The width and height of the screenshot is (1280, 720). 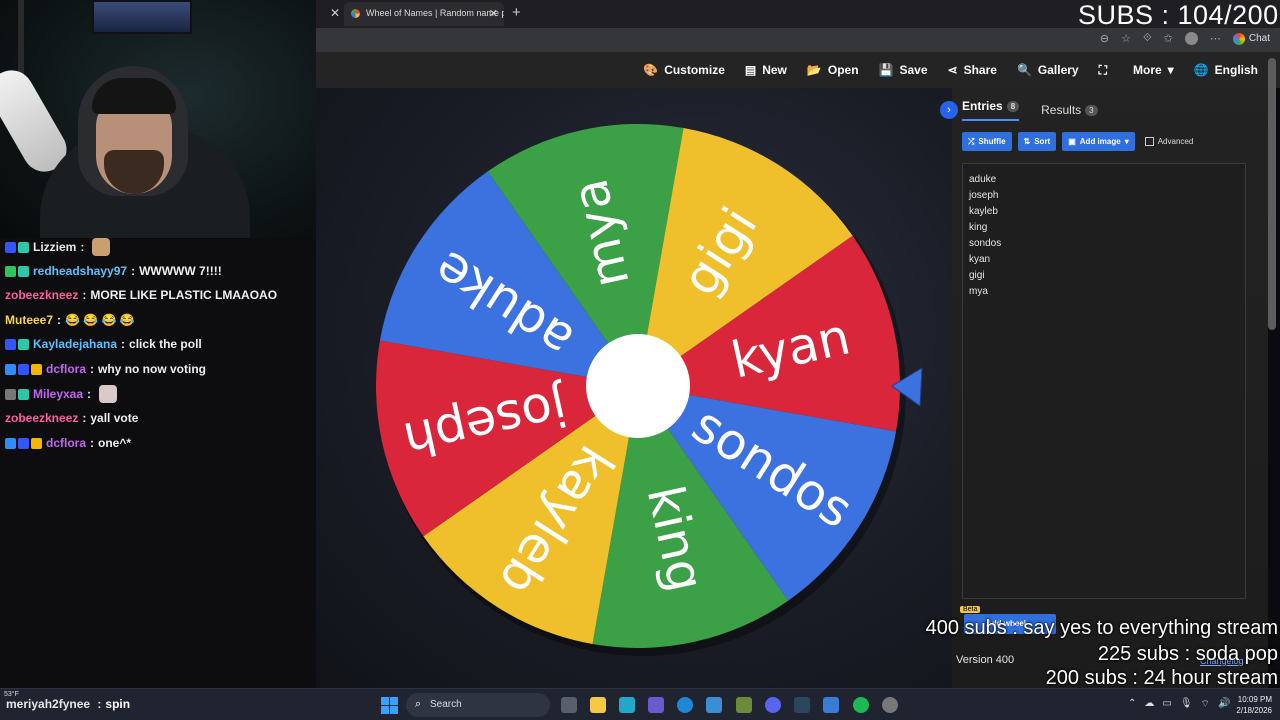 What do you see at coordinates (58, 394) in the screenshot?
I see `chat-username: Mileyxaa` at bounding box center [58, 394].